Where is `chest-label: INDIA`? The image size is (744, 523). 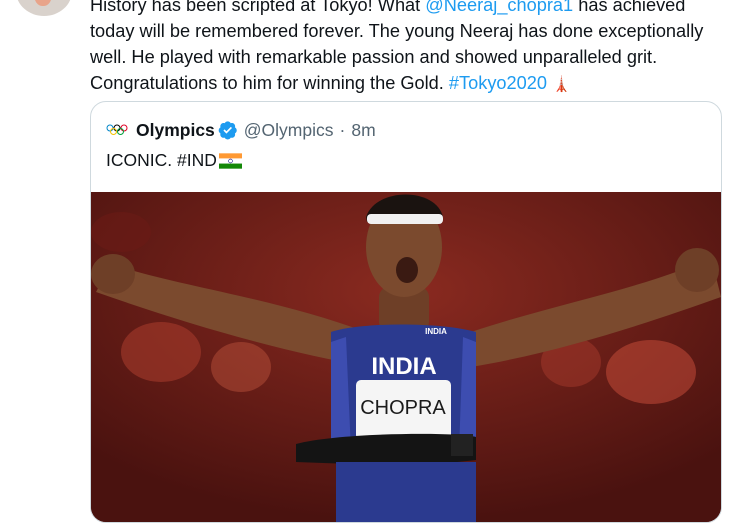 chest-label: INDIA is located at coordinates (436, 331).